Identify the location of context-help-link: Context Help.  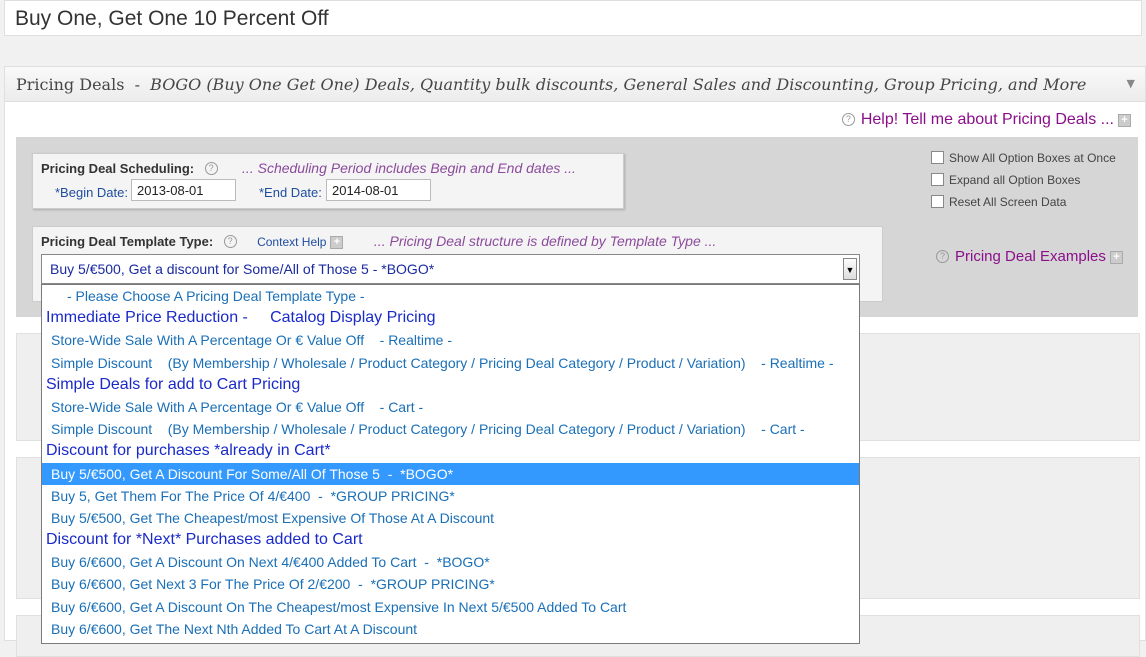
(291, 242).